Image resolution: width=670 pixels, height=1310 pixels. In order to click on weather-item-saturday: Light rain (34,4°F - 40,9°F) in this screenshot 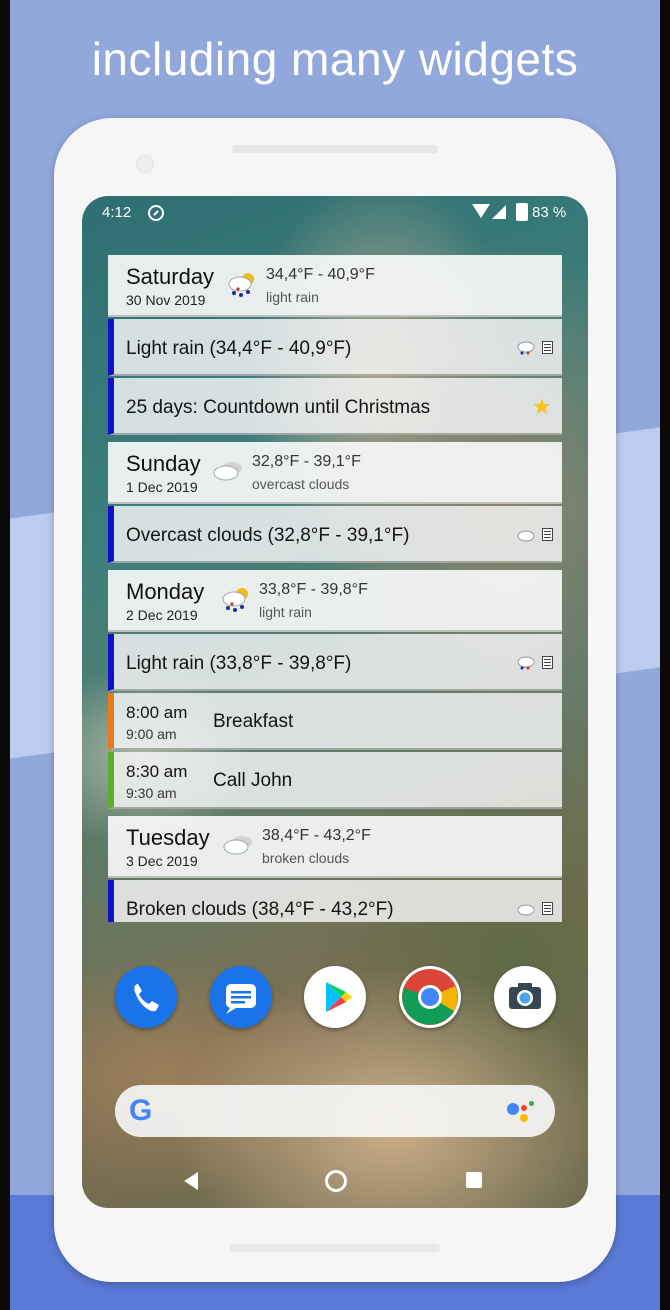, I will do `click(335, 347)`.